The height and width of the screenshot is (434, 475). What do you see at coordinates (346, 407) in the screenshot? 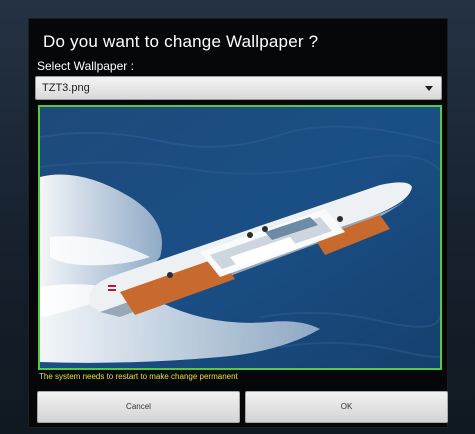
I see `ok-button: OK` at bounding box center [346, 407].